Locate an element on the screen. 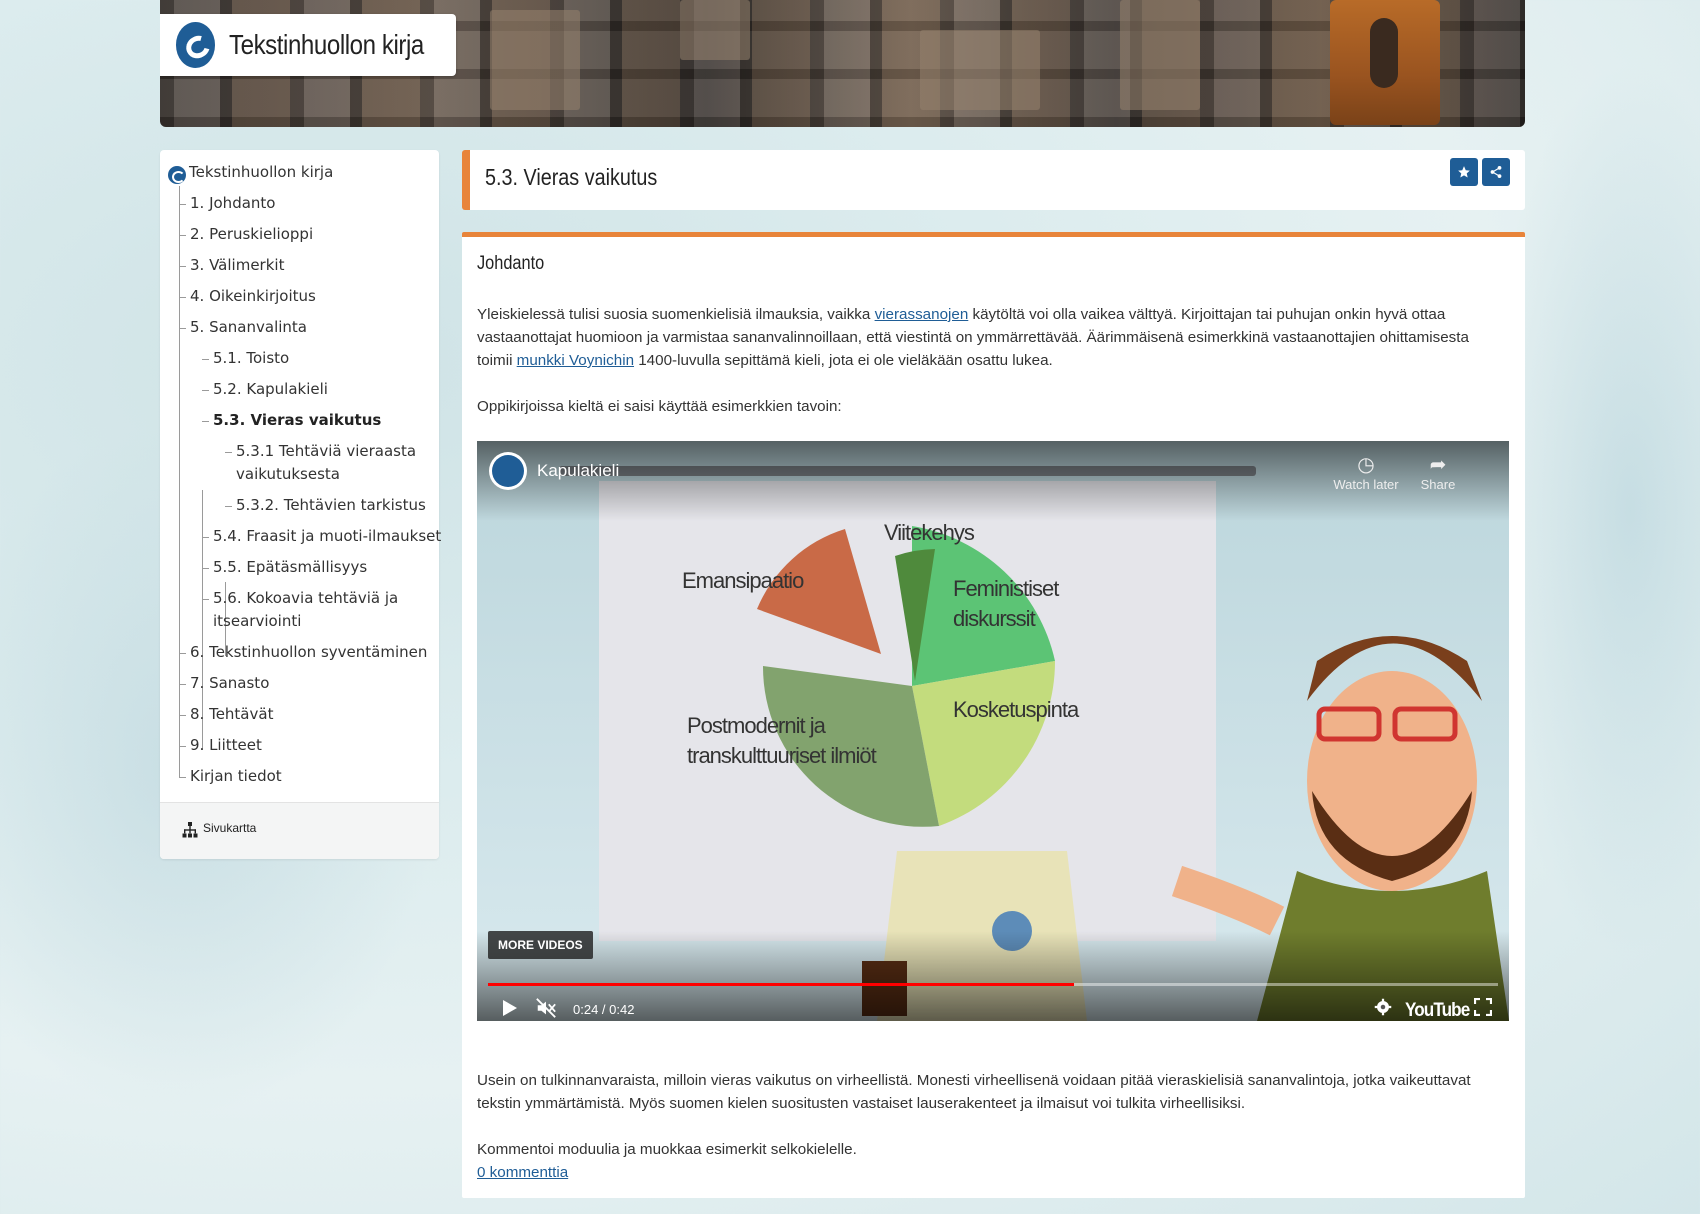 Image resolution: width=1700 pixels, height=1214 pixels. comments-row: 0 kommenttia is located at coordinates (992, 1172).